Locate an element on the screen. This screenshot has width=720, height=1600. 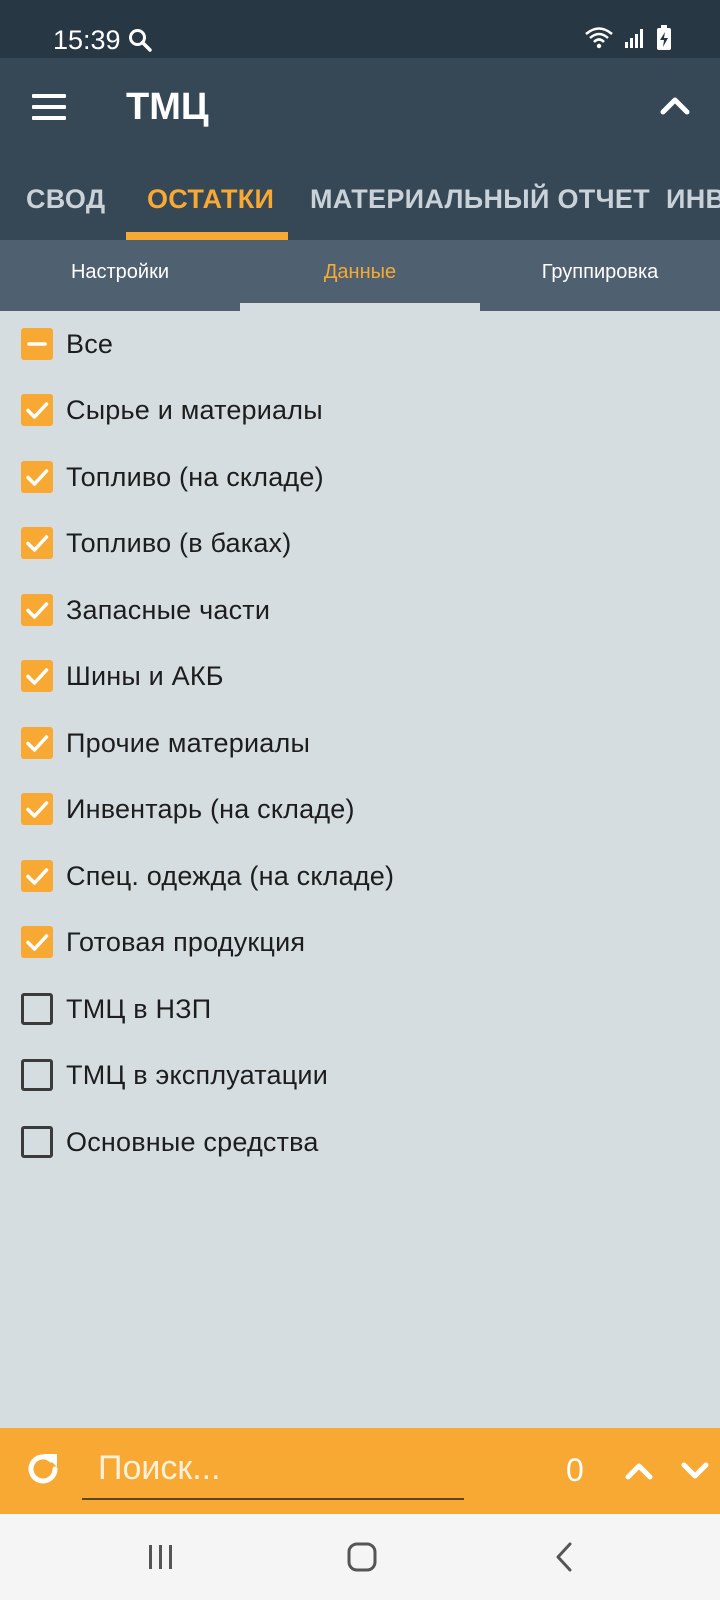
search-result-count: 0 is located at coordinates (575, 1470).